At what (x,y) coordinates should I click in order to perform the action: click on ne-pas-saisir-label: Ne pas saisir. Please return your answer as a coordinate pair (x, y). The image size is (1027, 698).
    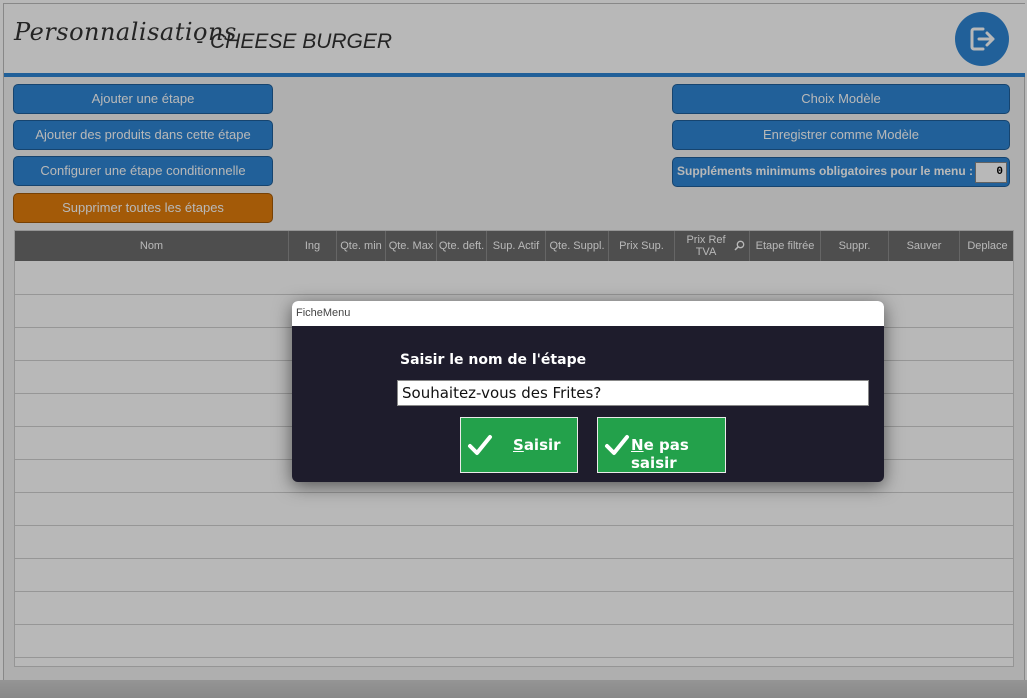
    Looking at the image, I should click on (660, 454).